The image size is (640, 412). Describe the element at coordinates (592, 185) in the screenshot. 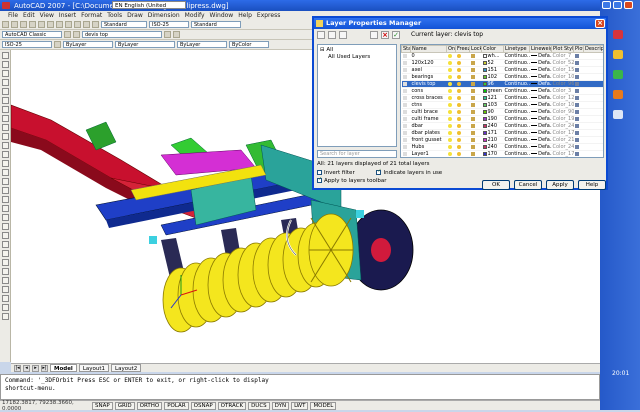

I see `help-button: Help` at that location.